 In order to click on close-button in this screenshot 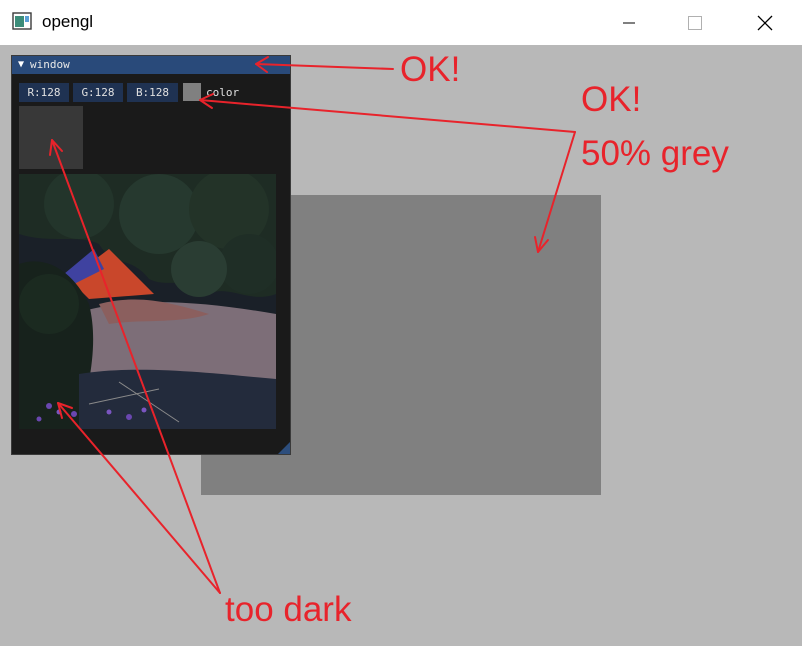, I will do `click(765, 22)`.